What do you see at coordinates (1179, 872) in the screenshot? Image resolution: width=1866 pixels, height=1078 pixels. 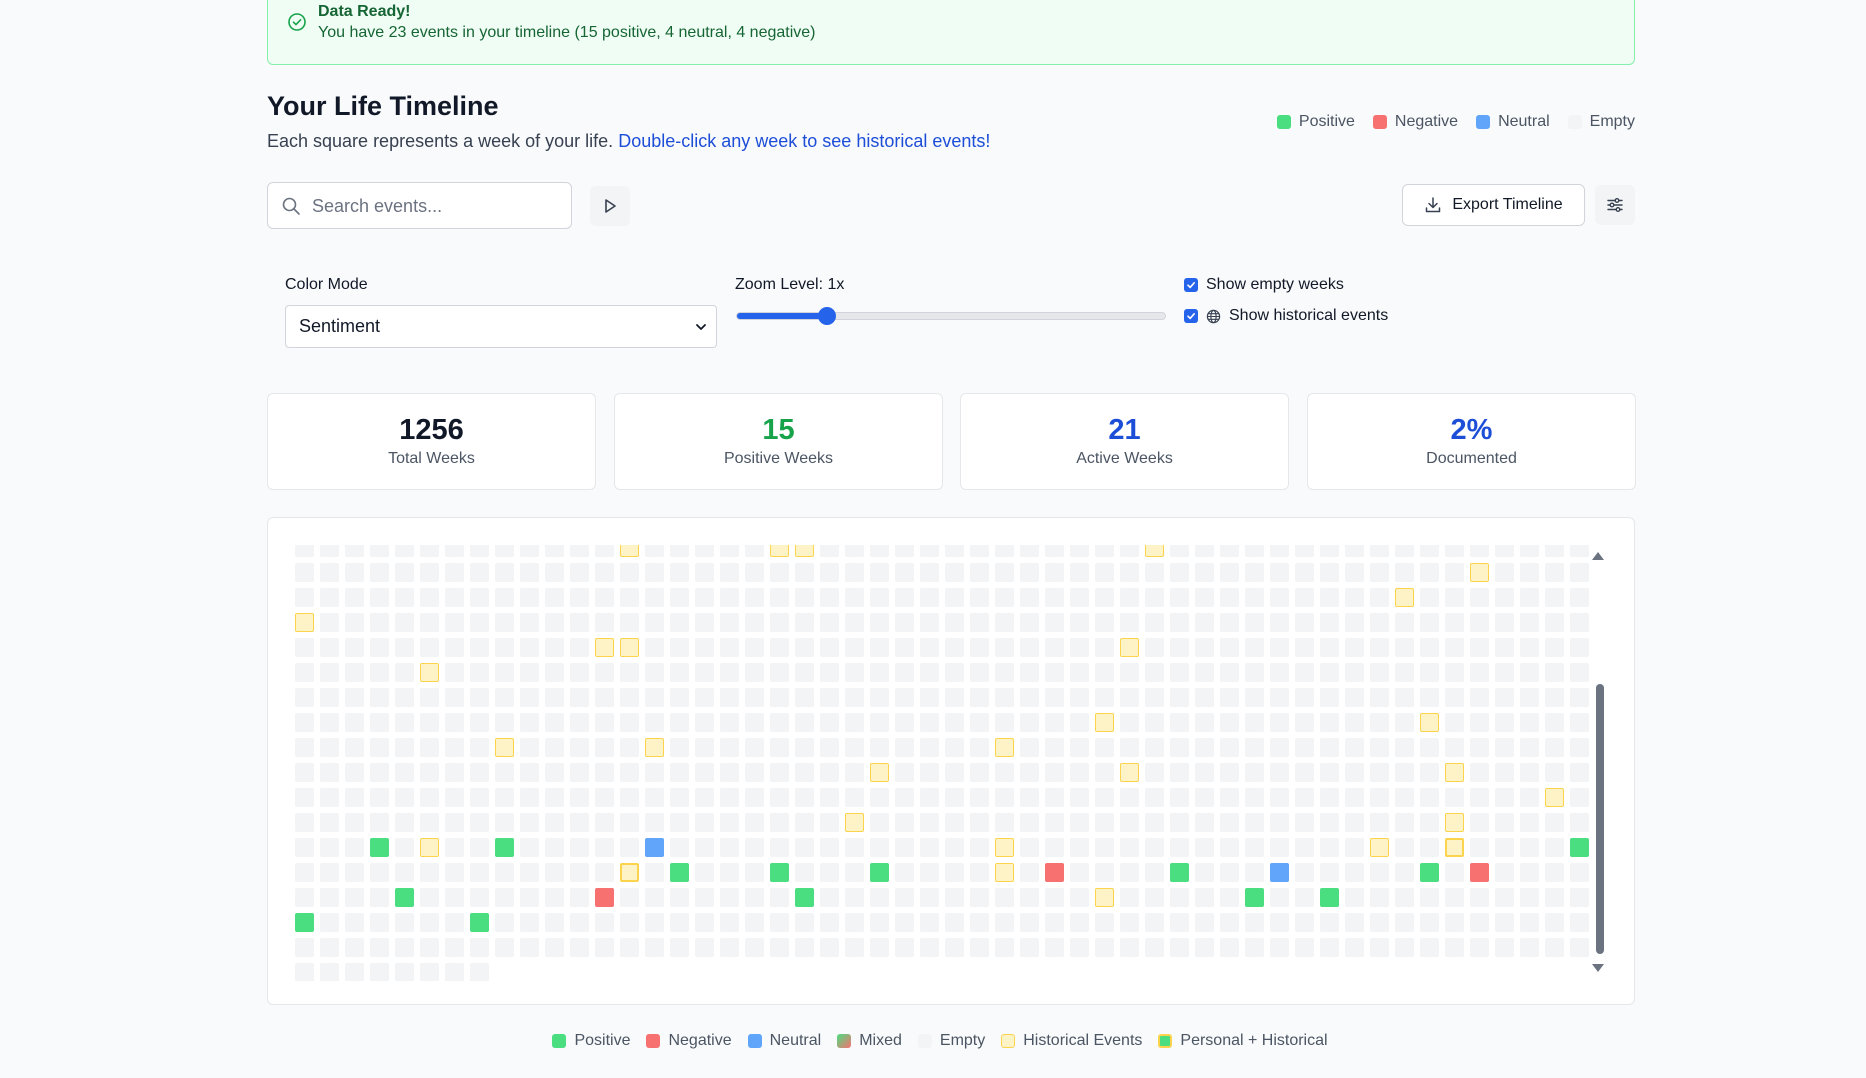 I see `week-cell-positive` at bounding box center [1179, 872].